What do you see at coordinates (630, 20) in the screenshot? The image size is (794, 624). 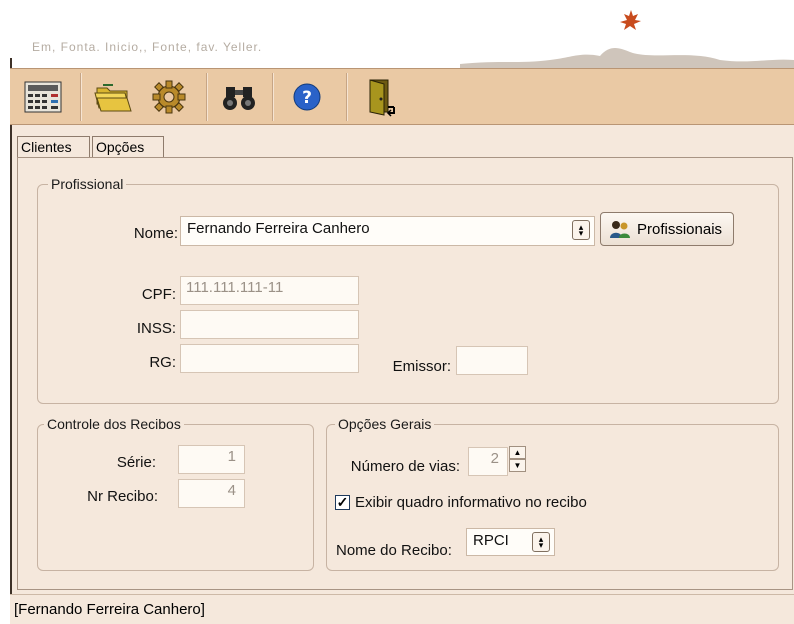 I see `flame-icon` at bounding box center [630, 20].